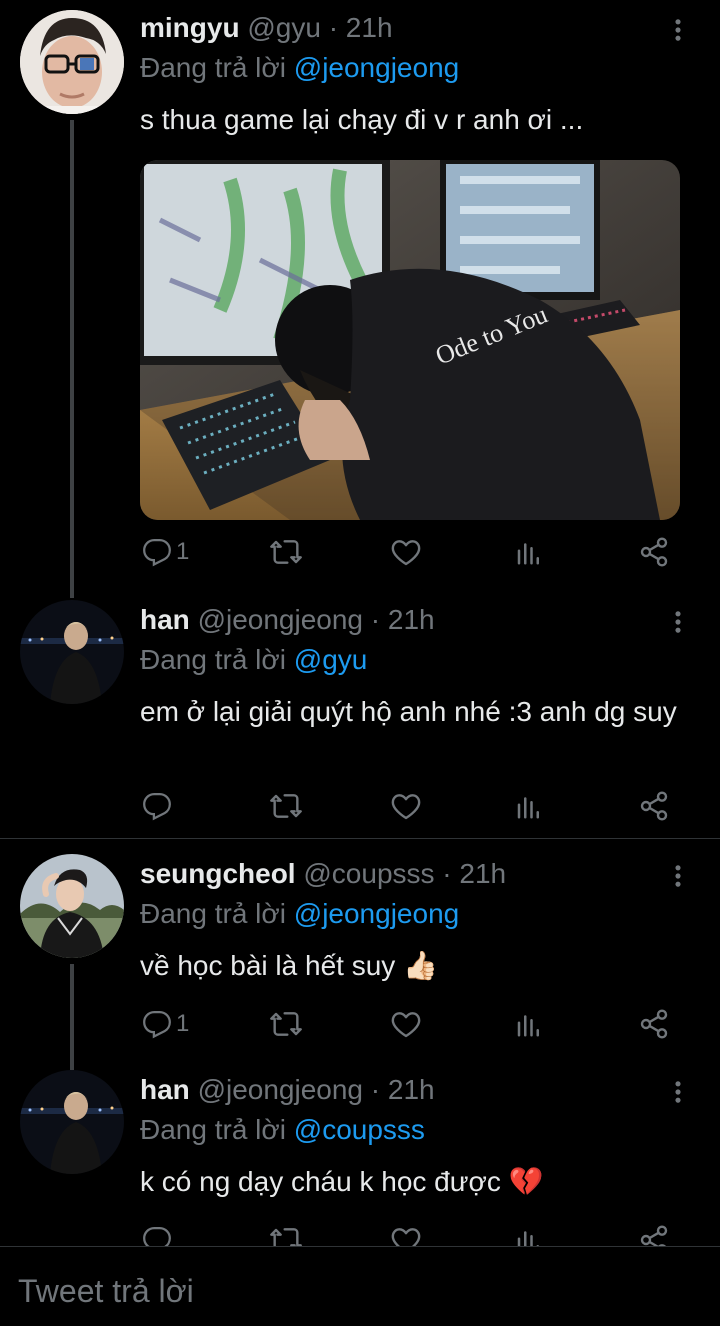 The width and height of the screenshot is (720, 1326). I want to click on reply-composer: Tweet trả lời, so click(360, 1286).